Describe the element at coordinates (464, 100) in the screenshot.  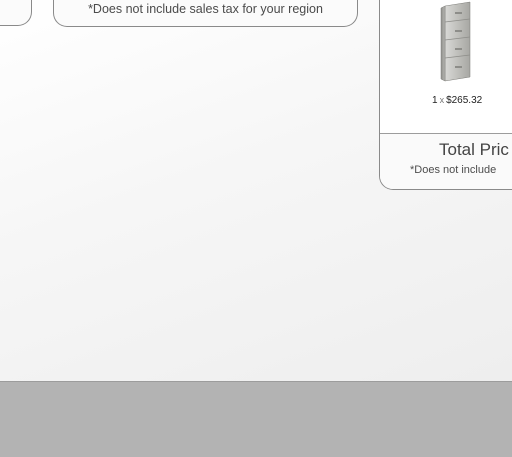
I see `unit-price: $265.32` at that location.